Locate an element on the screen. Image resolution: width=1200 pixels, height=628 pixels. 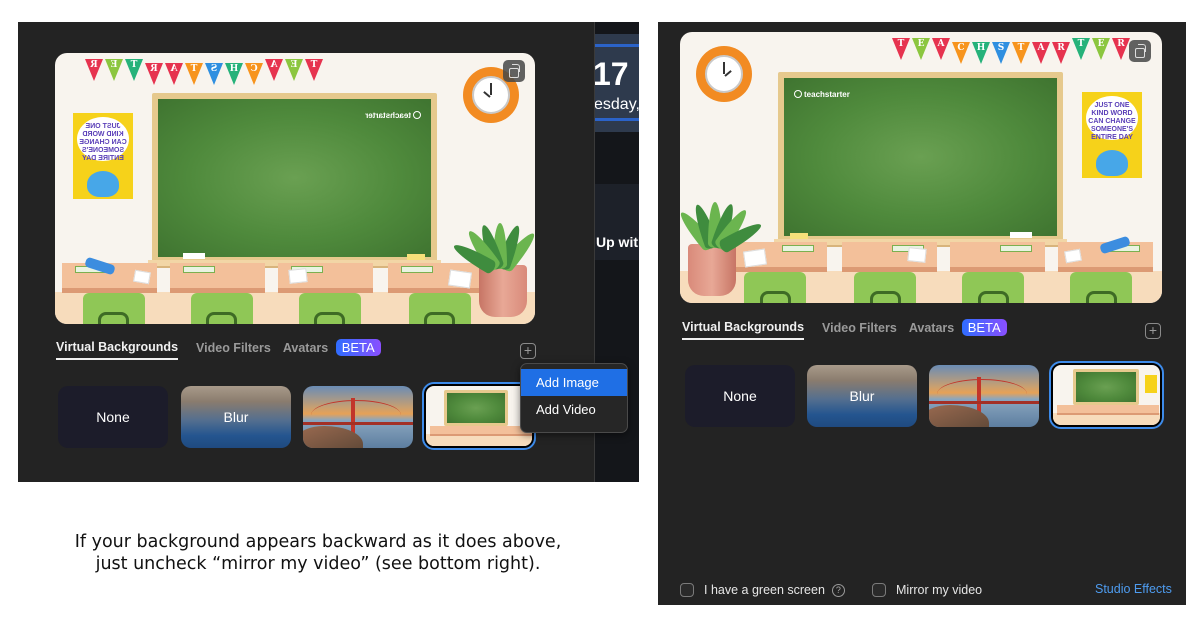
strip-date-text: esday, is located at coordinates (616, 104).